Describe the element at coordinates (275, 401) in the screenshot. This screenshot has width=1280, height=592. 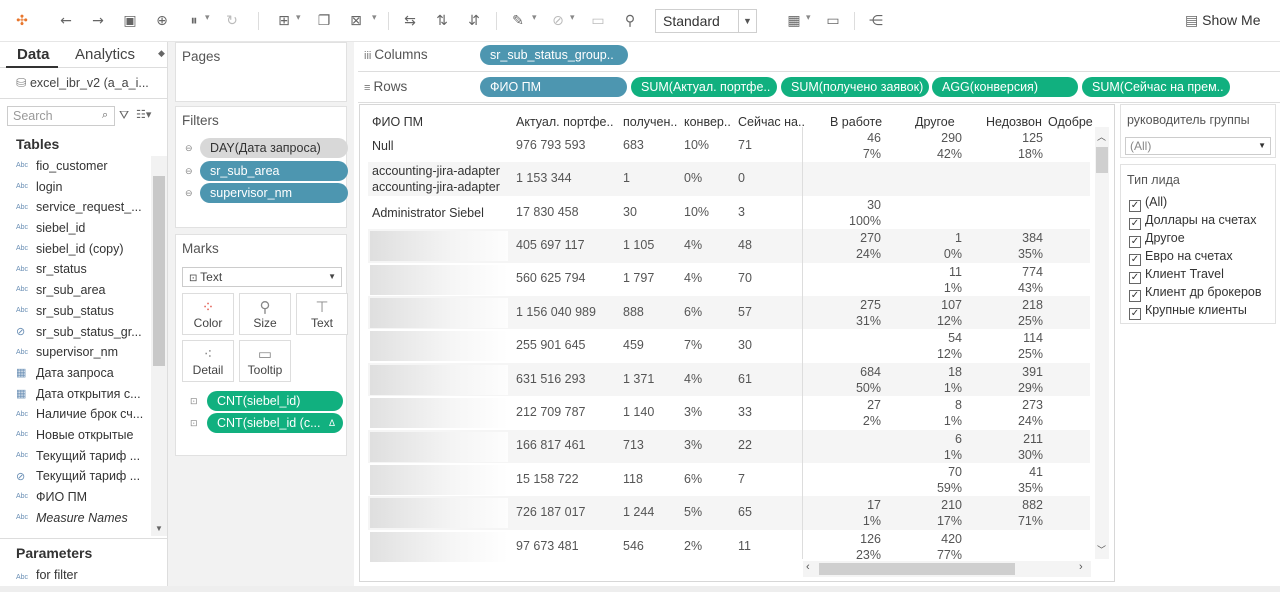
I see `marks-pill-cnt-siebel: CNT(siebel_id)` at that location.